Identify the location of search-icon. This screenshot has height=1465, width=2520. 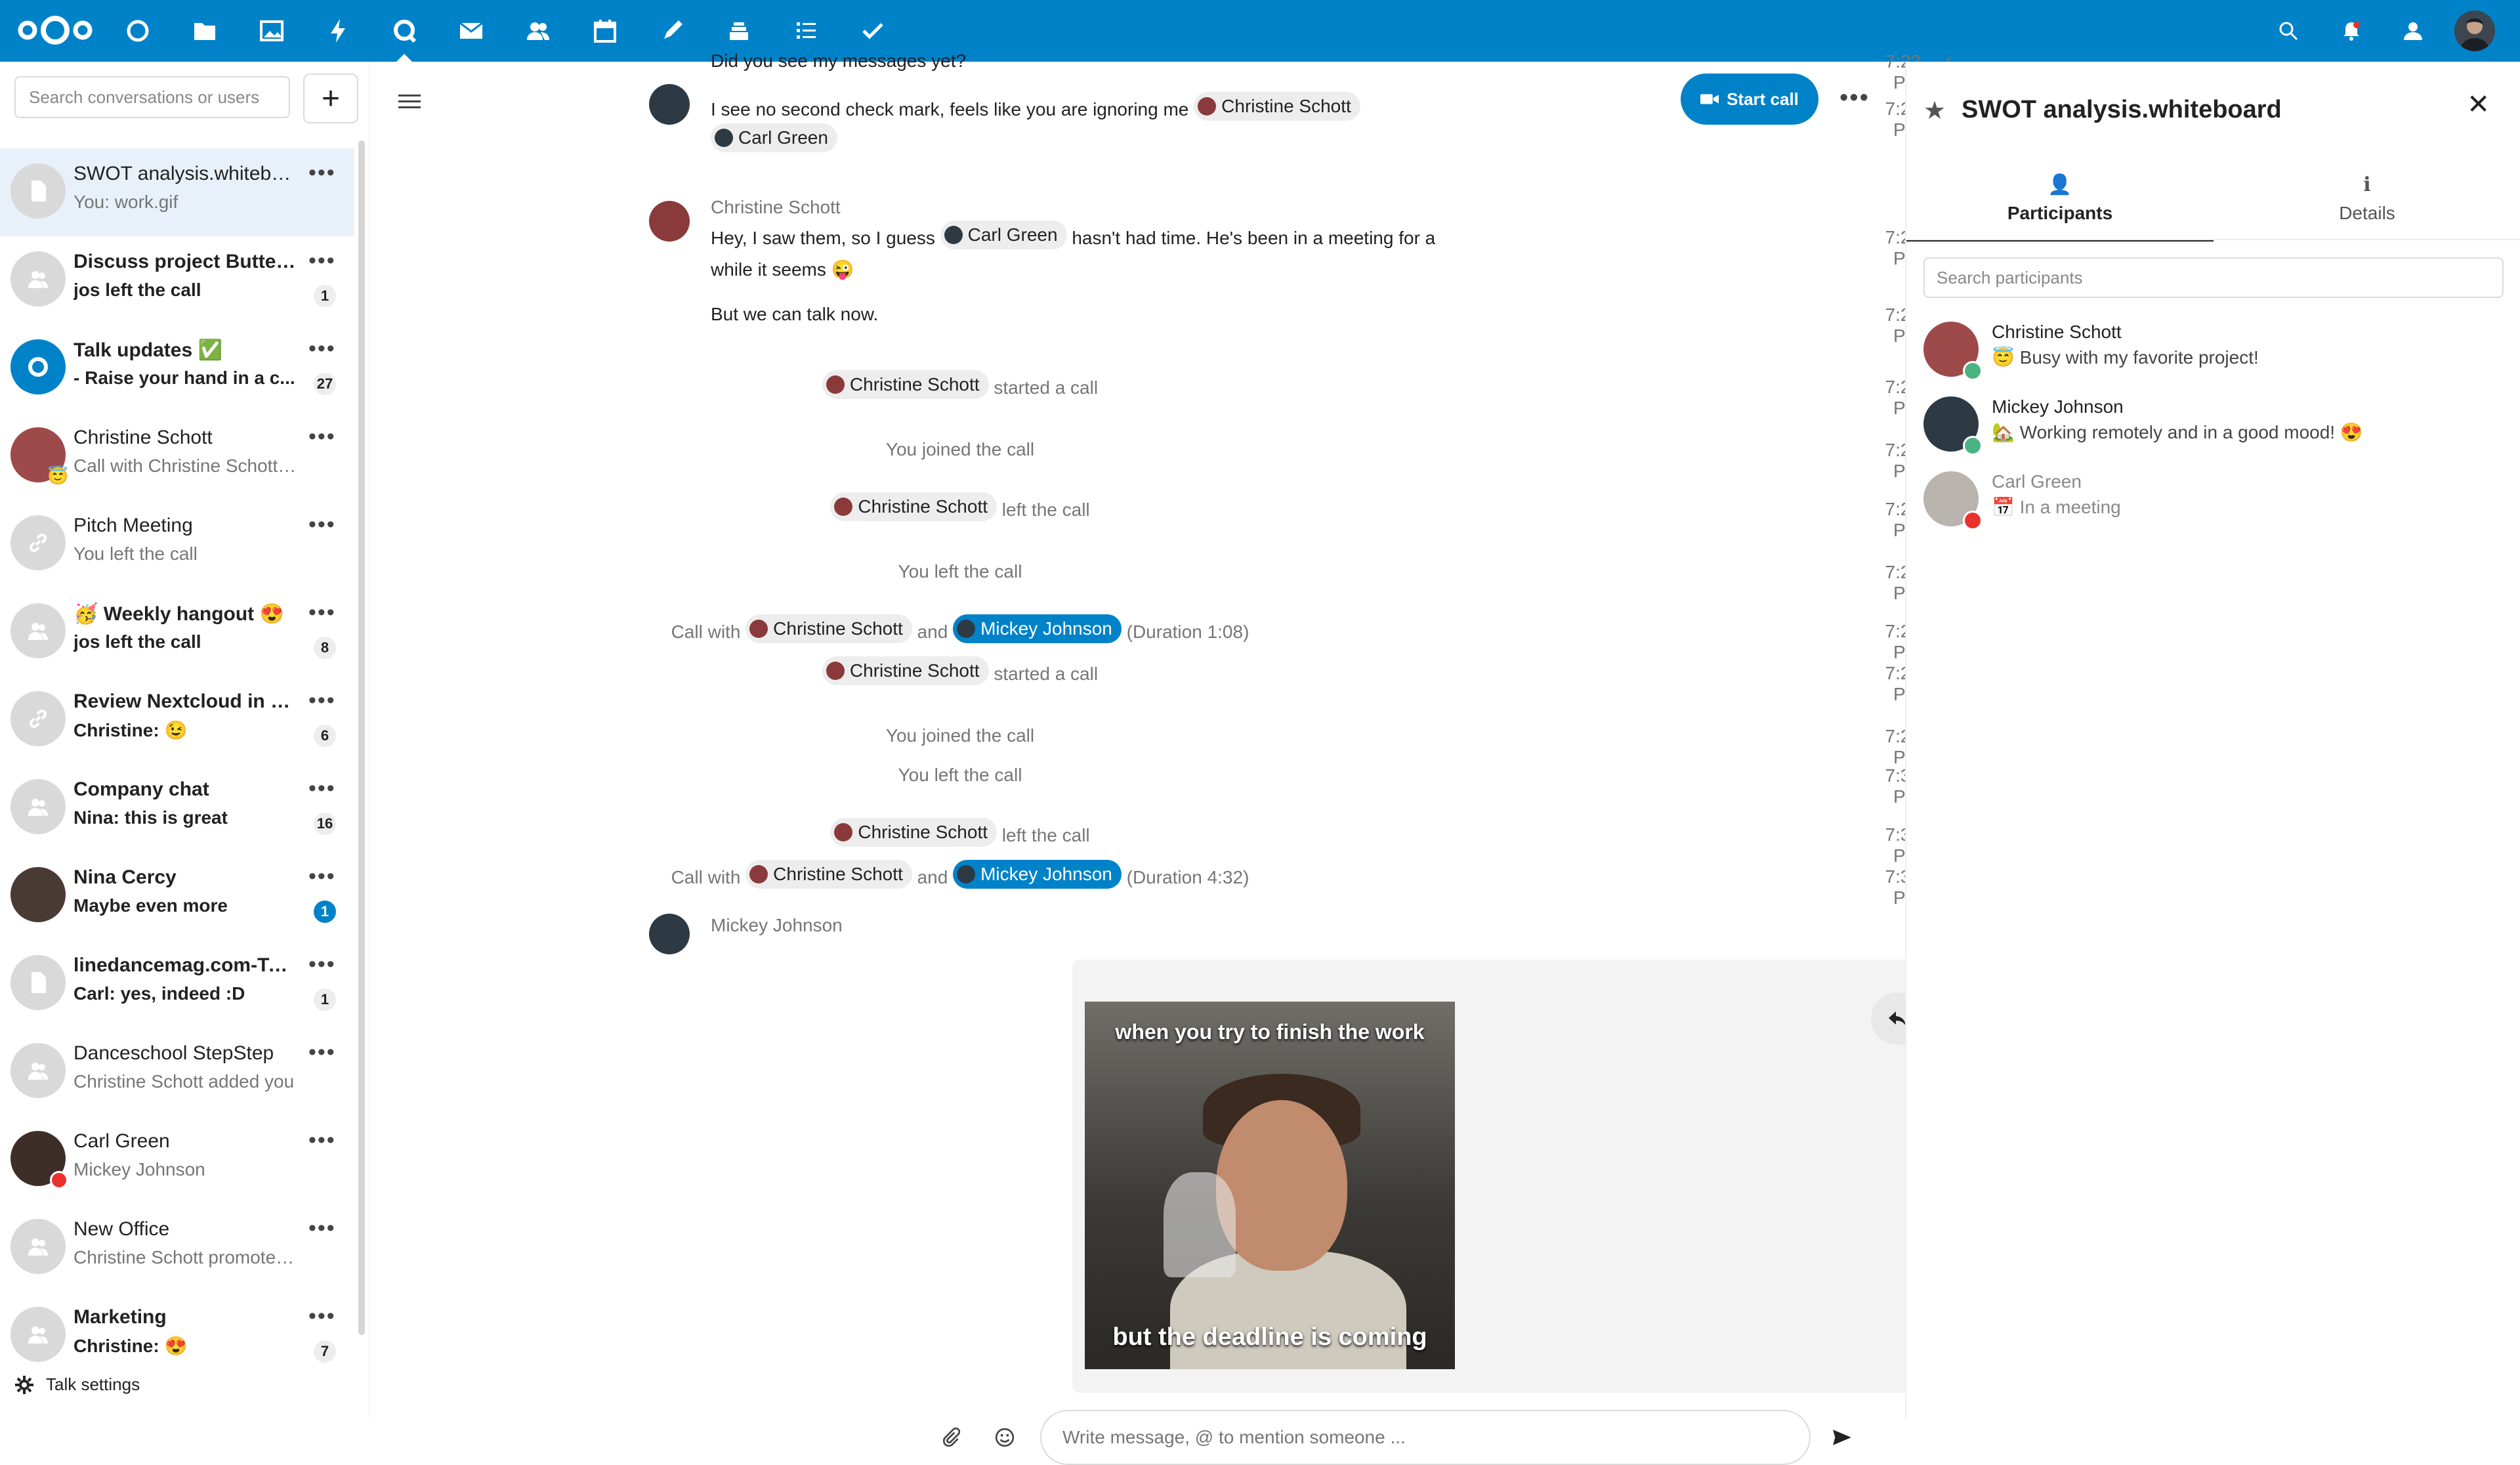
(2288, 31).